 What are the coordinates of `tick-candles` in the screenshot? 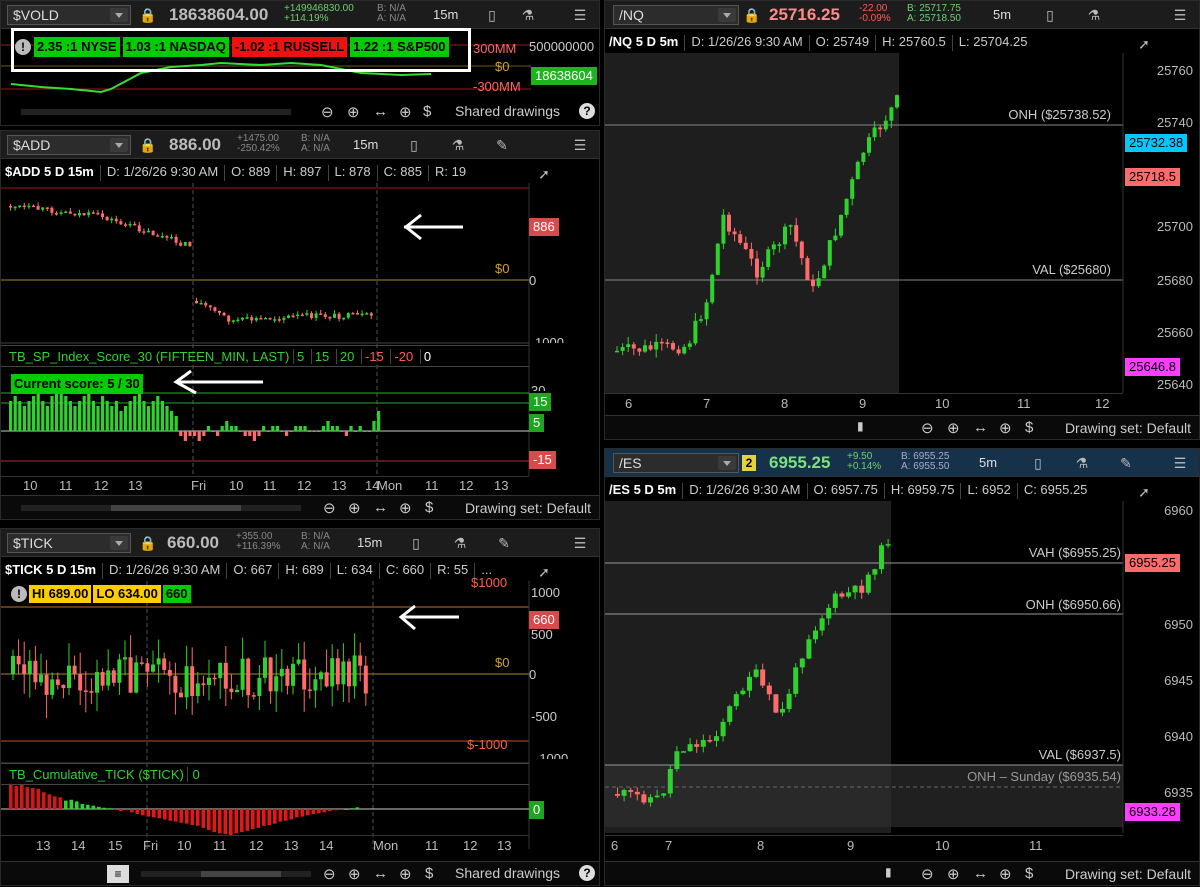 It's located at (189, 676).